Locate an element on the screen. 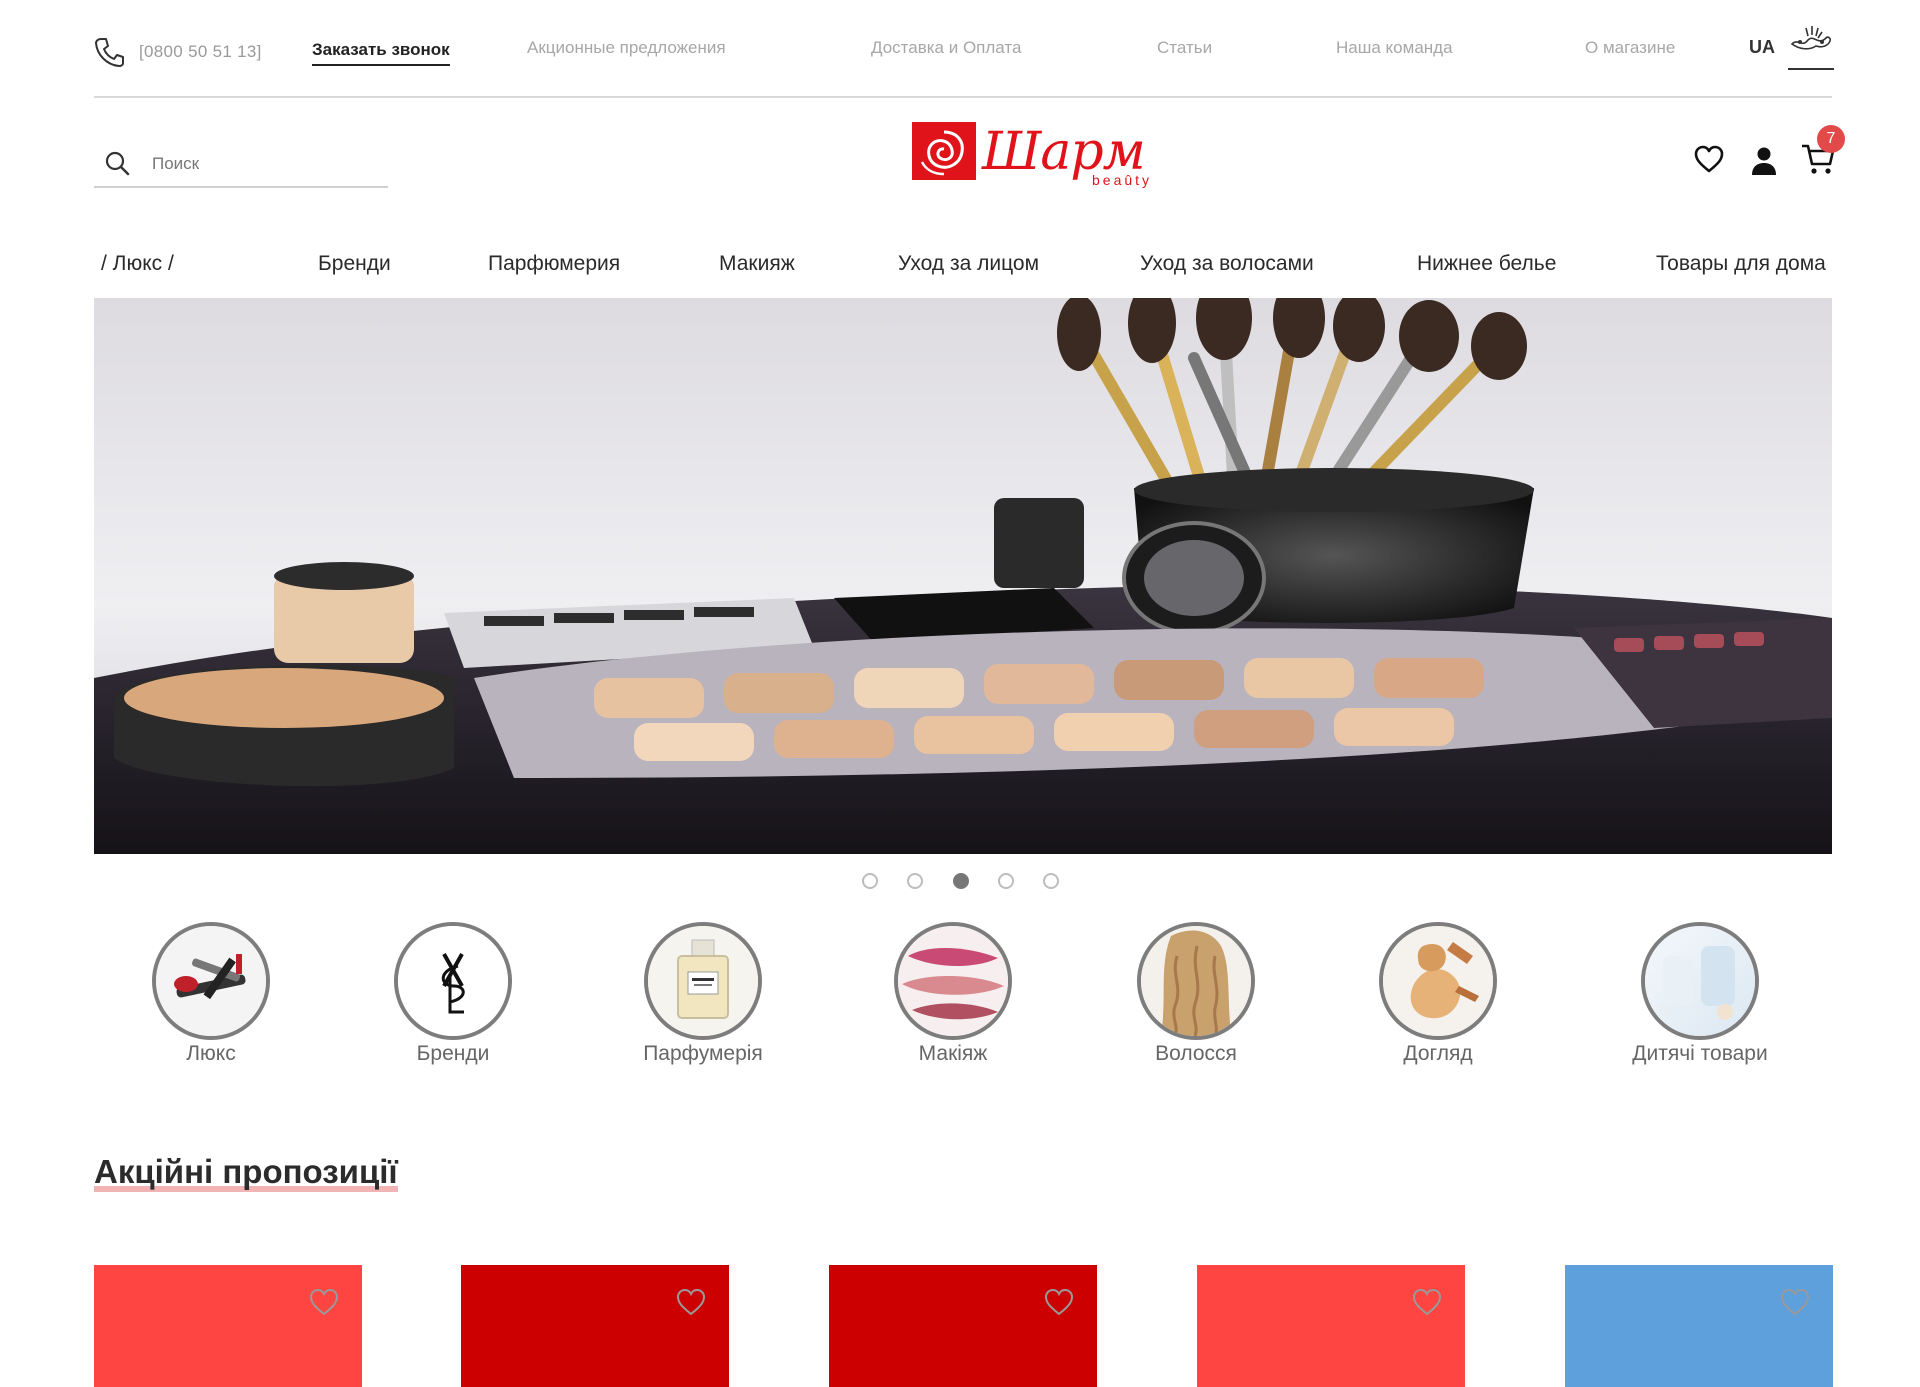 The height and width of the screenshot is (1387, 1920). category-label: Макіяж is located at coordinates (953, 1053).